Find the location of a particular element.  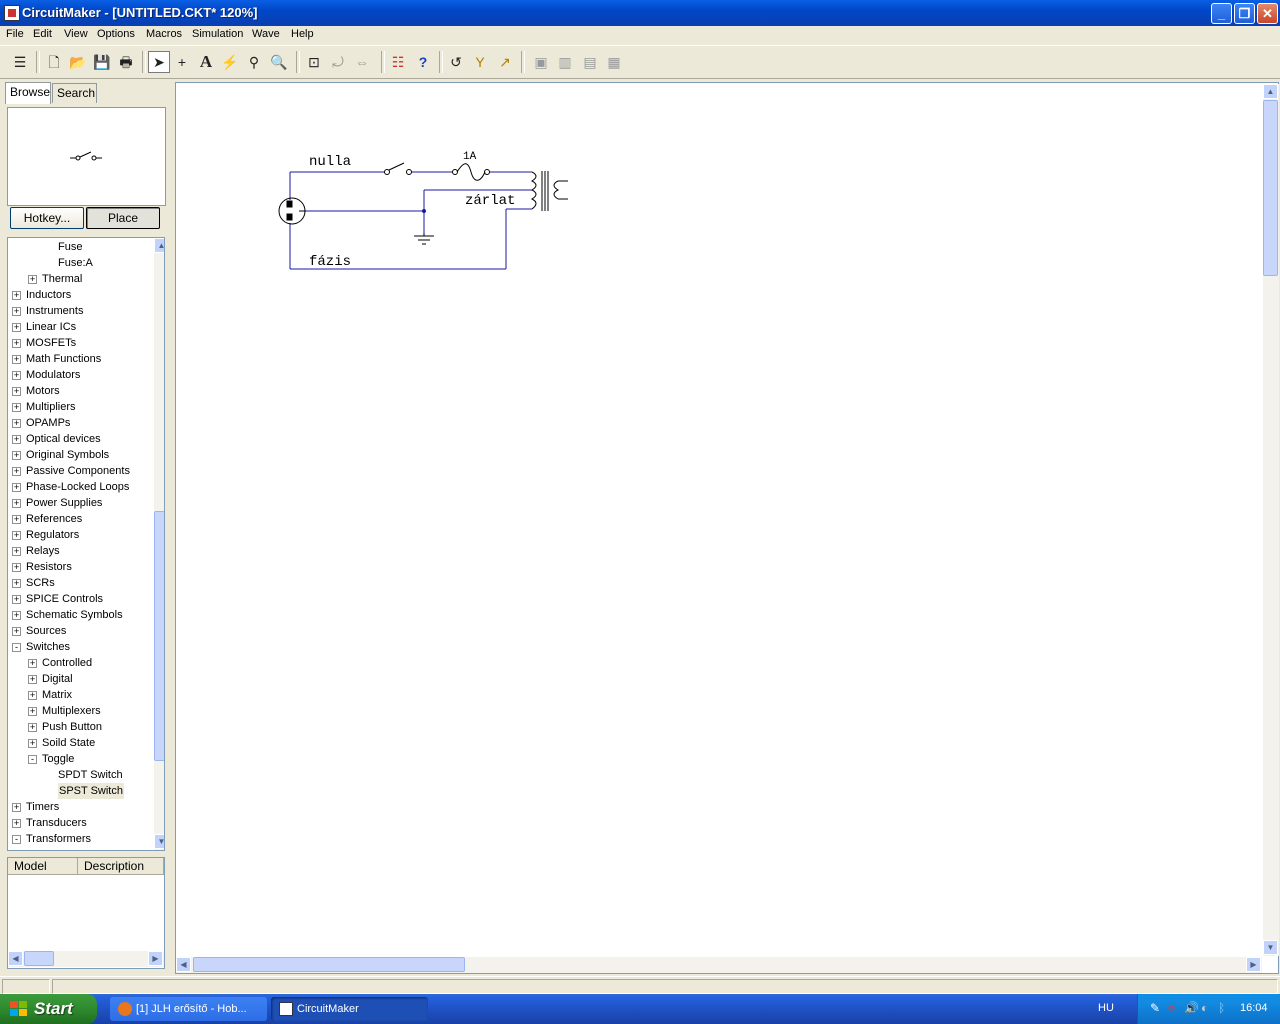

tree-item: Fuse is located at coordinates (80, 247).